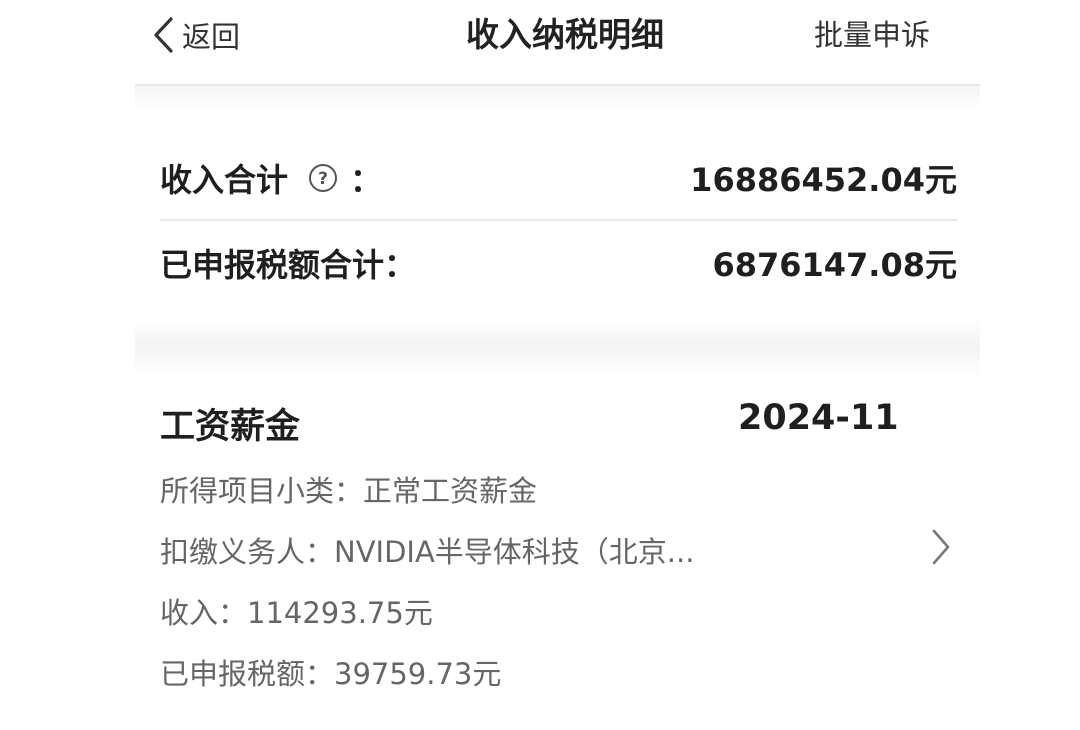  Describe the element at coordinates (224, 180) in the screenshot. I see `income-total-label: 收入合计` at that location.